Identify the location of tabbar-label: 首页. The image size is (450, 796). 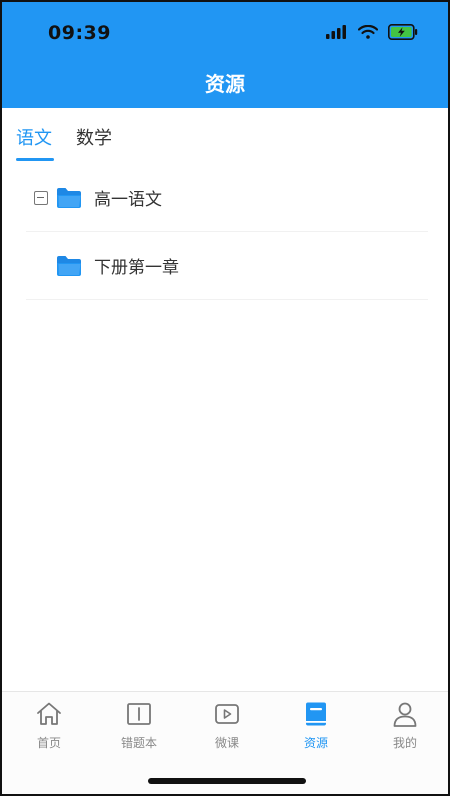
(48, 743).